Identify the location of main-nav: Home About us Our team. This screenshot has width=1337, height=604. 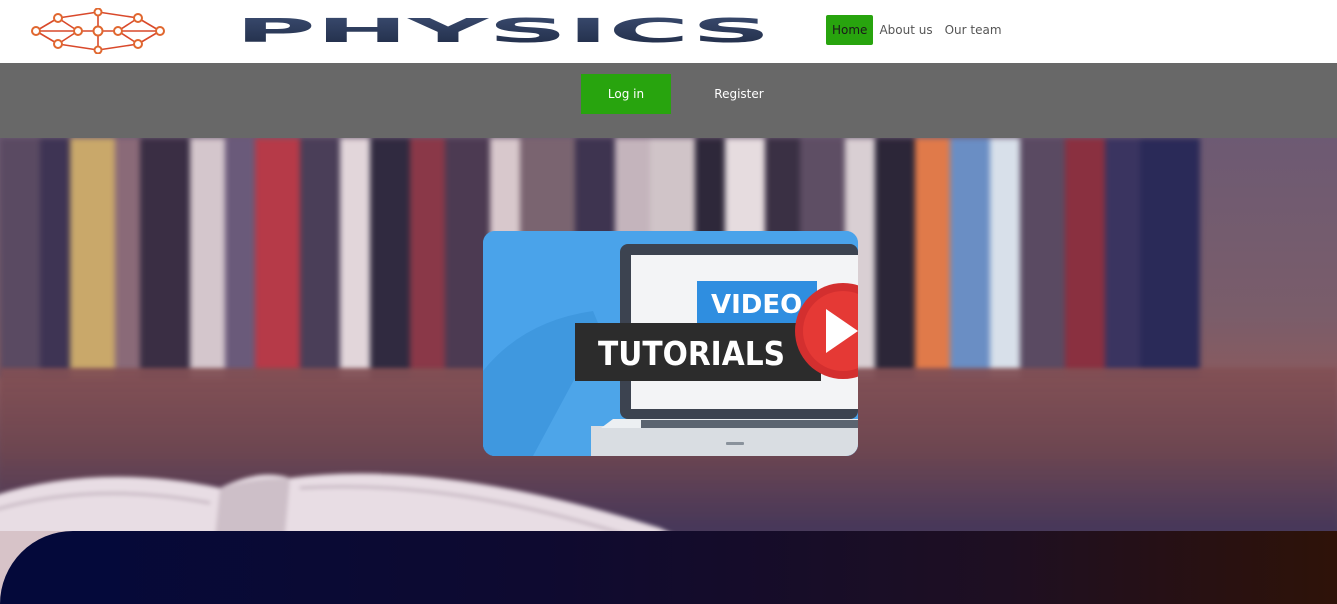
(917, 30).